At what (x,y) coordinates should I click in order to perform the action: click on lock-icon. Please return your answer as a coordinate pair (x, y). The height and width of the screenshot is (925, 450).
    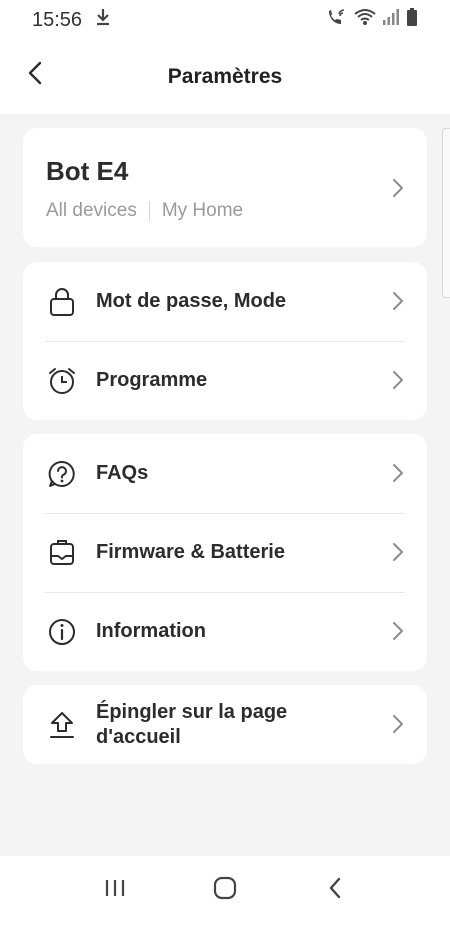
    Looking at the image, I should click on (62, 302).